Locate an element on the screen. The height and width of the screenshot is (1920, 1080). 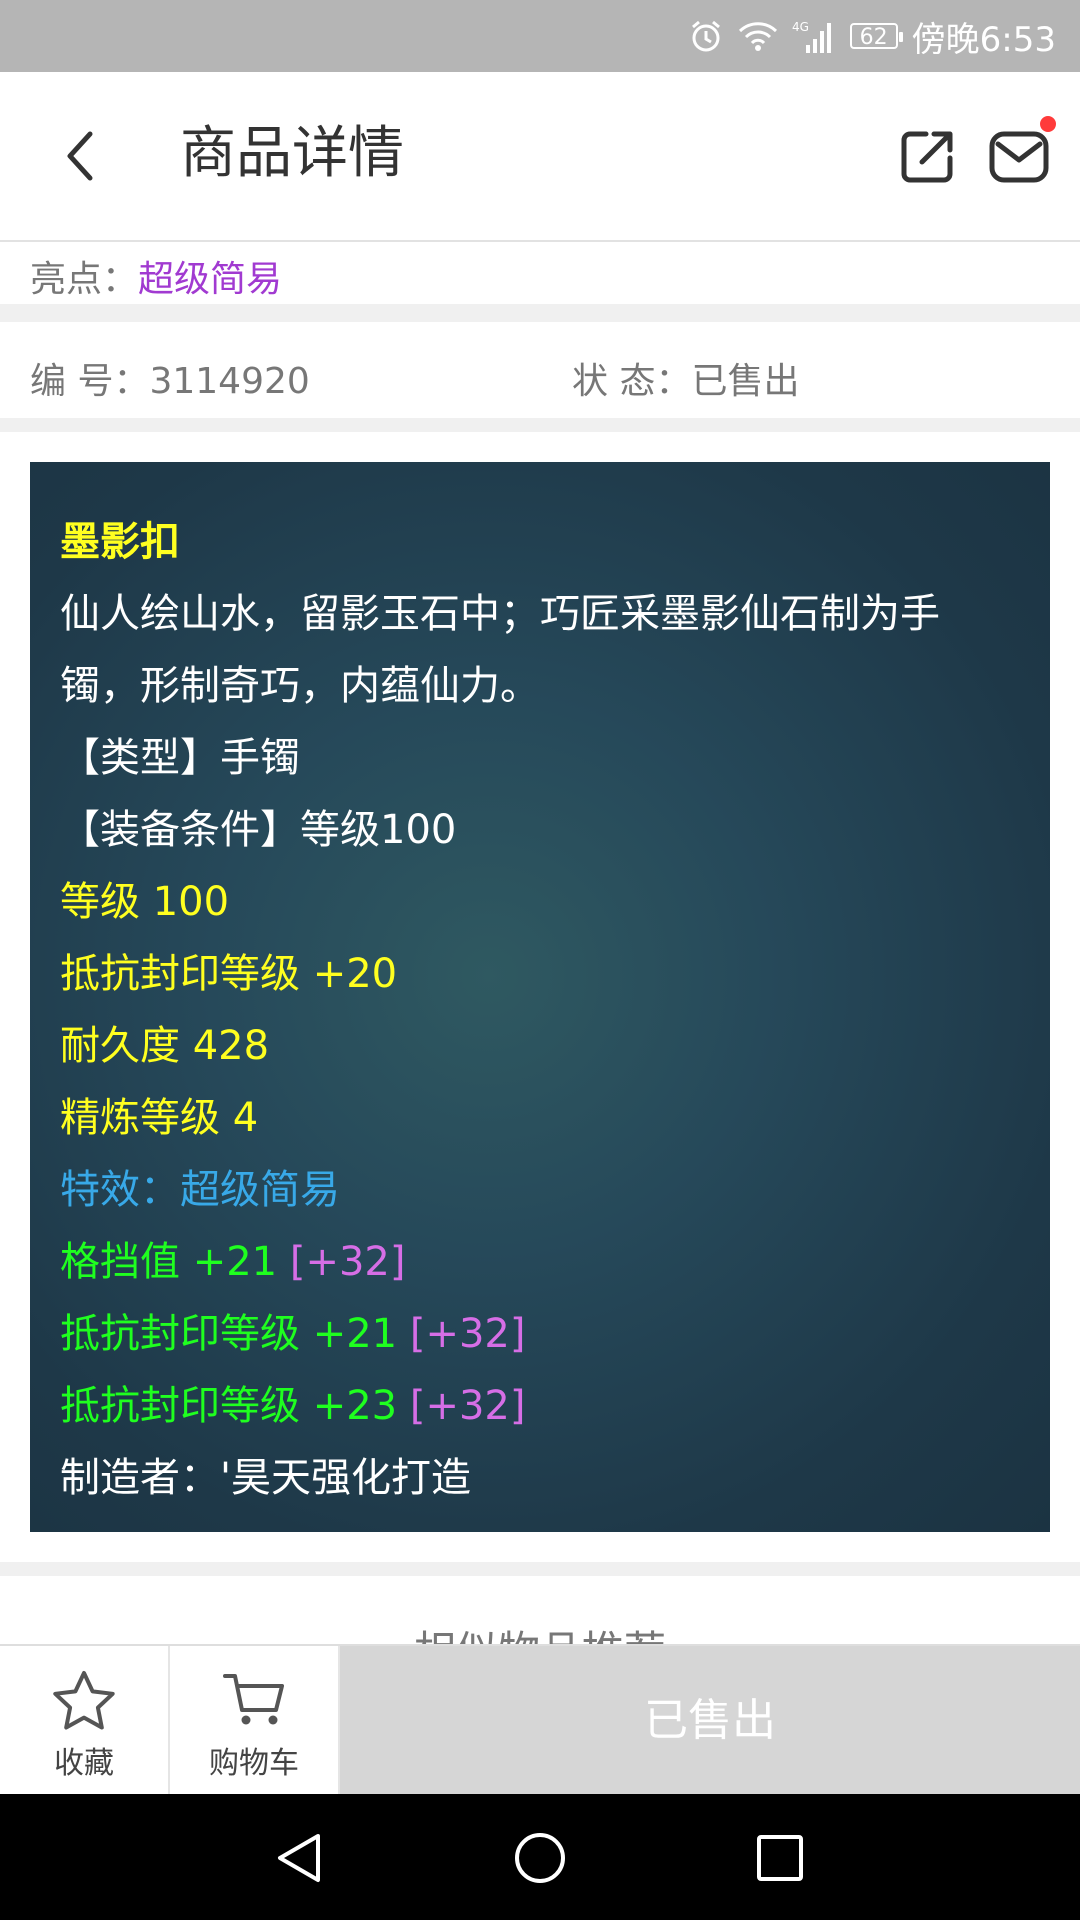
back-icon is located at coordinates (80, 156).